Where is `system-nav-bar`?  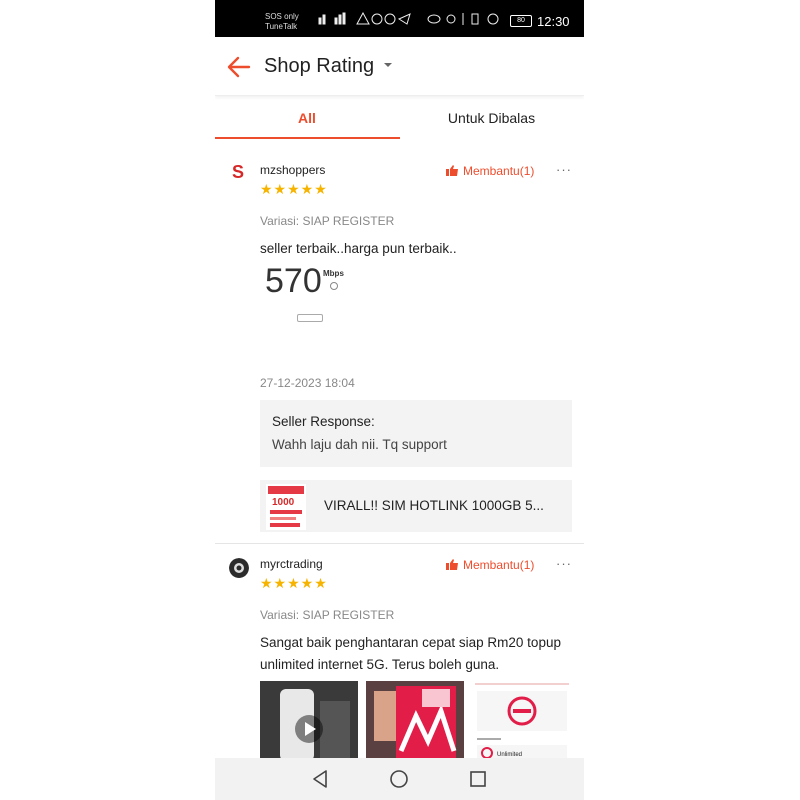 system-nav-bar is located at coordinates (399, 779).